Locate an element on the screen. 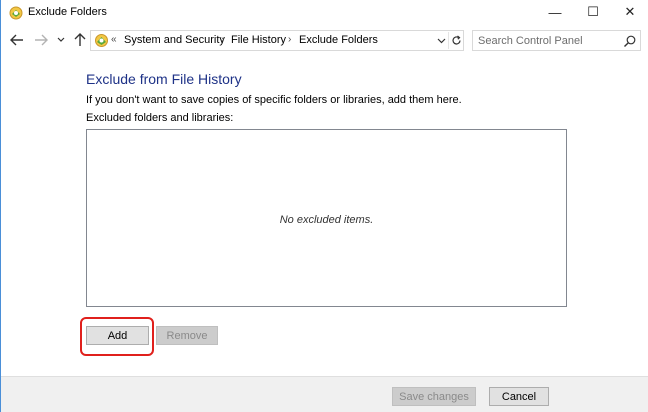 The width and height of the screenshot is (648, 412). footer-bar: Save changes Cancel is located at coordinates (324, 394).